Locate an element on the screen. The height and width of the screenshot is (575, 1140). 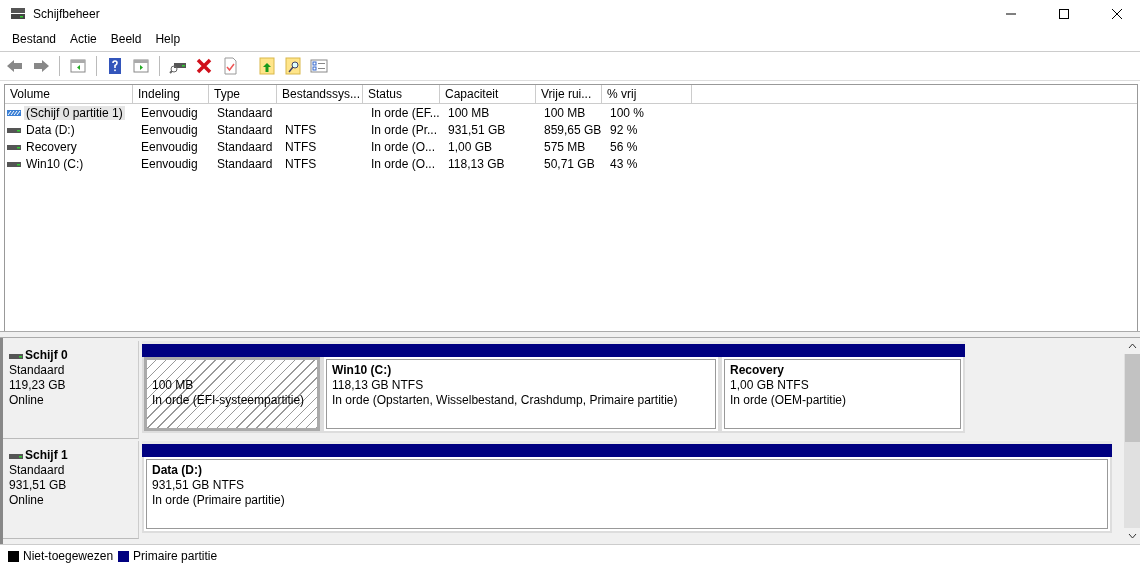
partition-size: 100 MB is located at coordinates (173, 385).